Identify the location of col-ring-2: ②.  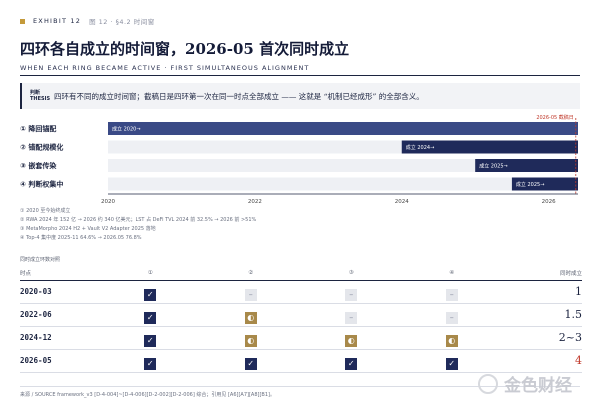
(250, 273).